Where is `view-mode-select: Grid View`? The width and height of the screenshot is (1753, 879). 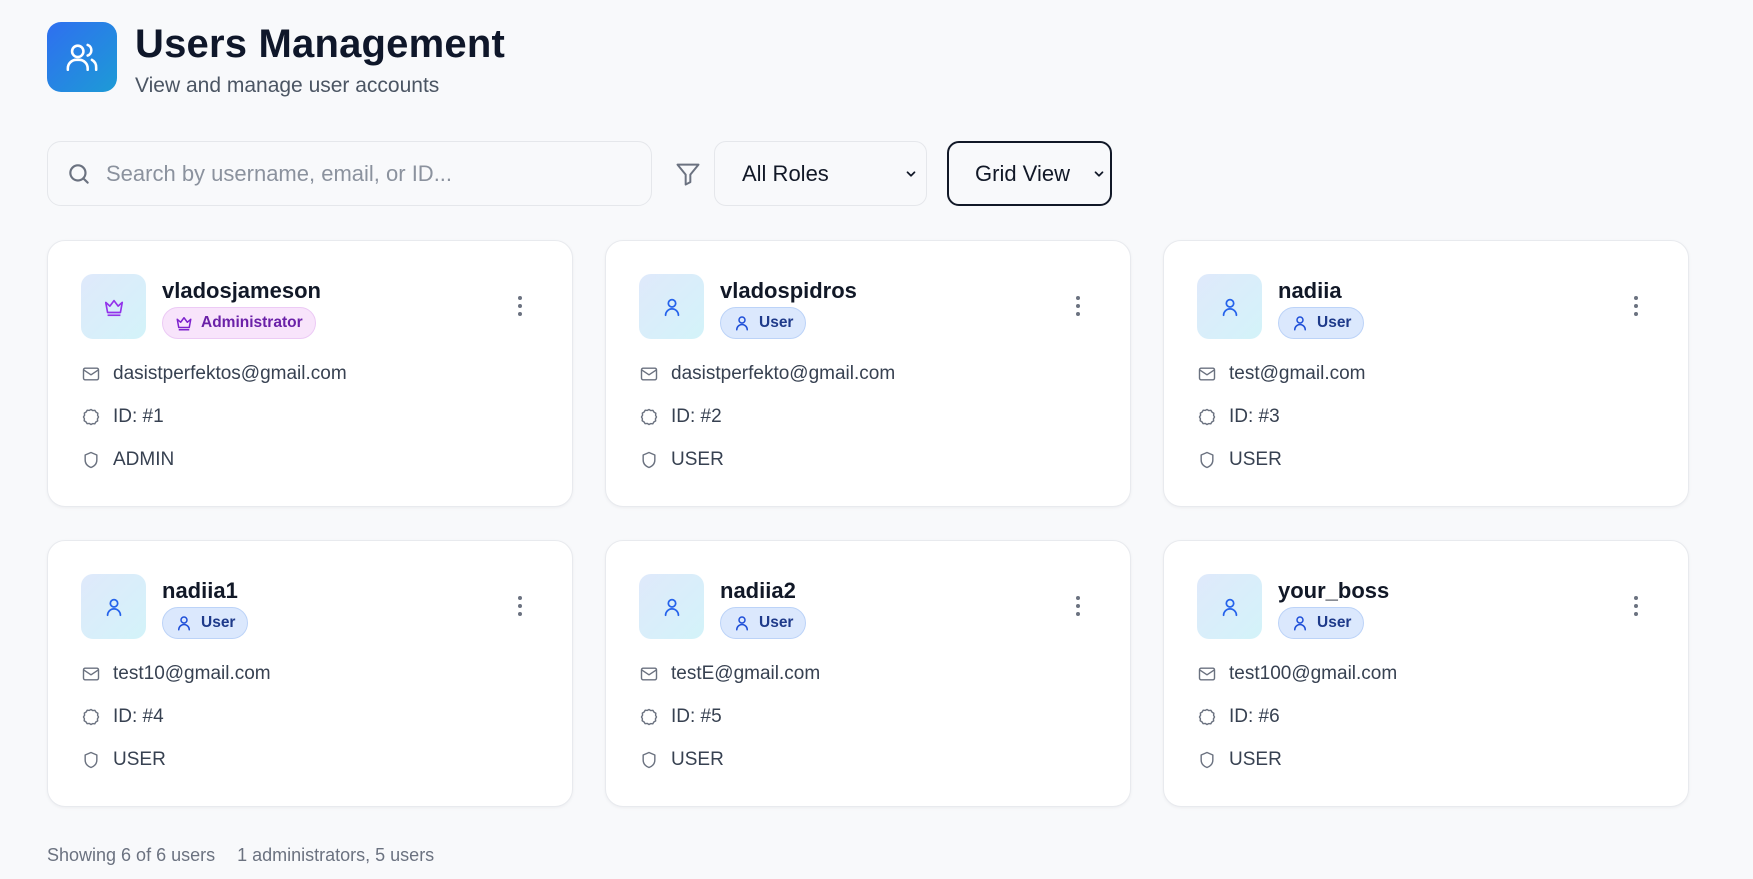
view-mode-select: Grid View is located at coordinates (1029, 173).